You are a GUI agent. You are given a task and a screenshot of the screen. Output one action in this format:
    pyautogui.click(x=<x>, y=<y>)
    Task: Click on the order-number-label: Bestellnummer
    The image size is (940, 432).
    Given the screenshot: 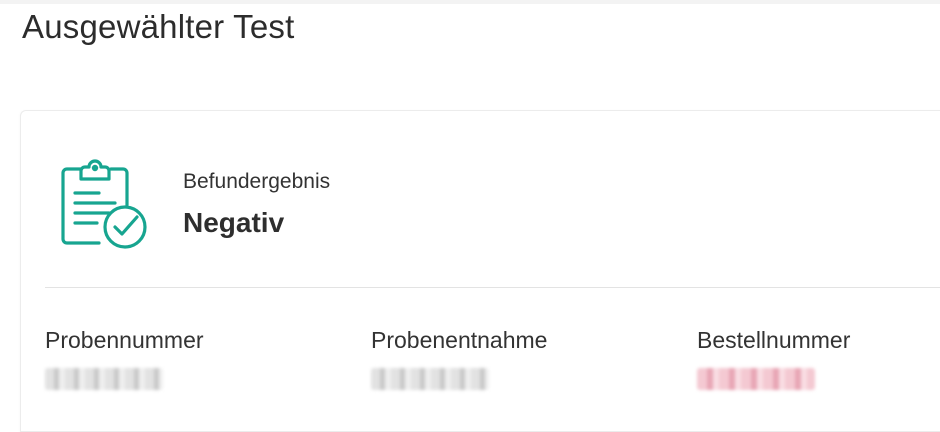 What is the action you would take?
    pyautogui.click(x=774, y=340)
    